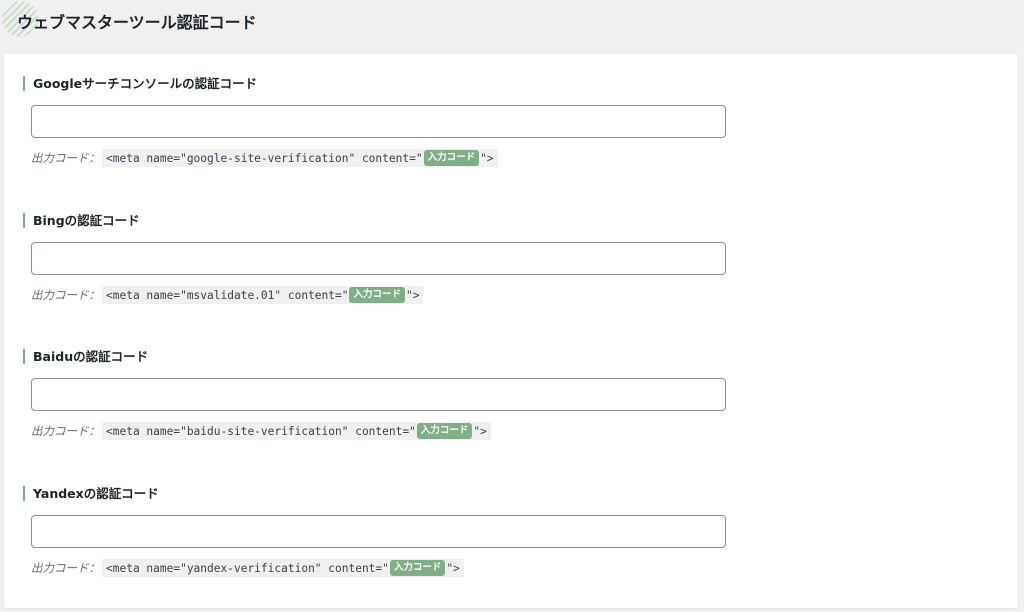 The height and width of the screenshot is (612, 1024). I want to click on yandex-code-input, so click(378, 531).